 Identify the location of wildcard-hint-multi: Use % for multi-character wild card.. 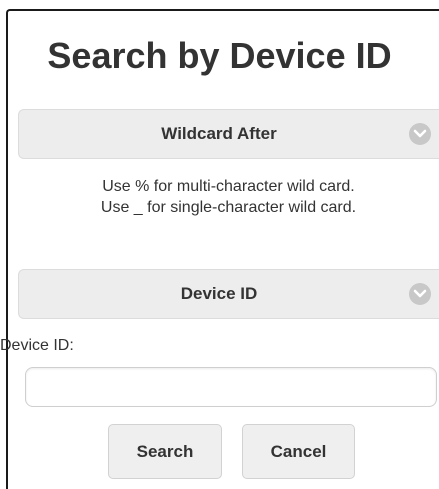
(228, 186).